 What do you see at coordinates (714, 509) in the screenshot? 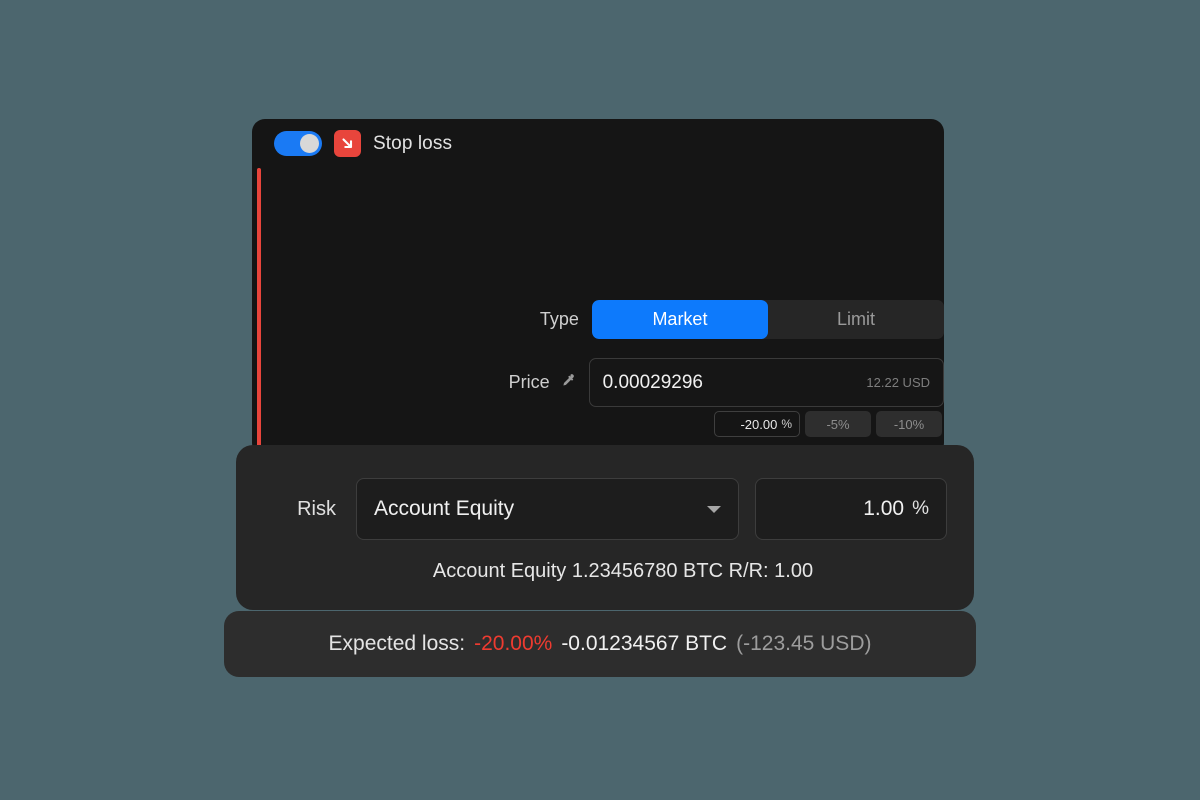
I see `chevron-down-icon` at bounding box center [714, 509].